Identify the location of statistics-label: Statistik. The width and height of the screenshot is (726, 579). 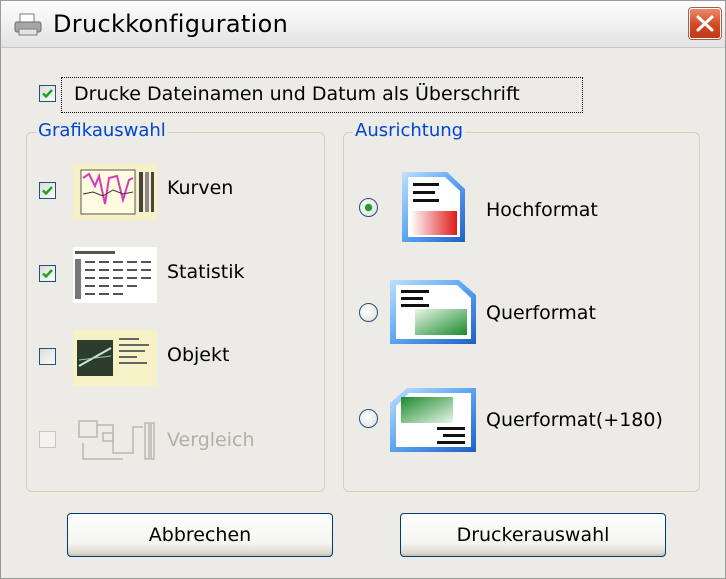
(206, 272).